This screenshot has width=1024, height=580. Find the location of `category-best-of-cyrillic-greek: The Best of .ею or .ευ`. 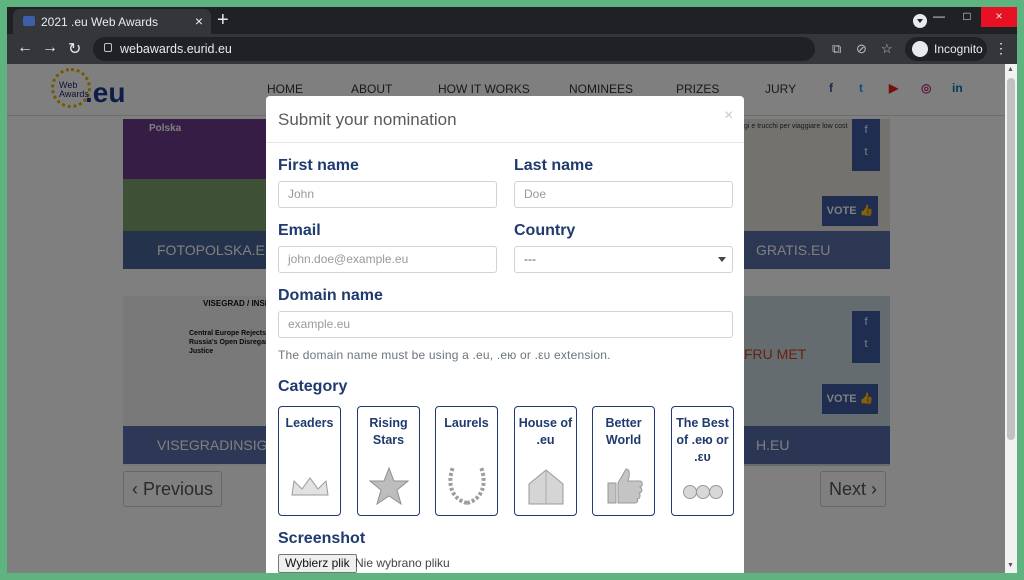

category-best-of-cyrillic-greek: The Best of .ею or .ευ is located at coordinates (702, 461).